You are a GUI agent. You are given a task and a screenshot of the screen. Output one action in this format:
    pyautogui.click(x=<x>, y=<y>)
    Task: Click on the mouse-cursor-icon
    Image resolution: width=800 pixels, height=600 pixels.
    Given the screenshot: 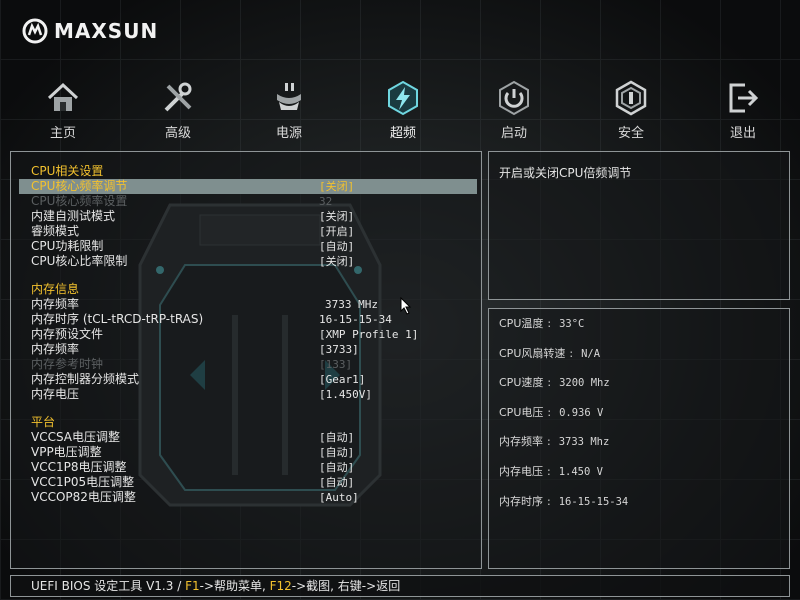 What is the action you would take?
    pyautogui.click(x=406, y=306)
    